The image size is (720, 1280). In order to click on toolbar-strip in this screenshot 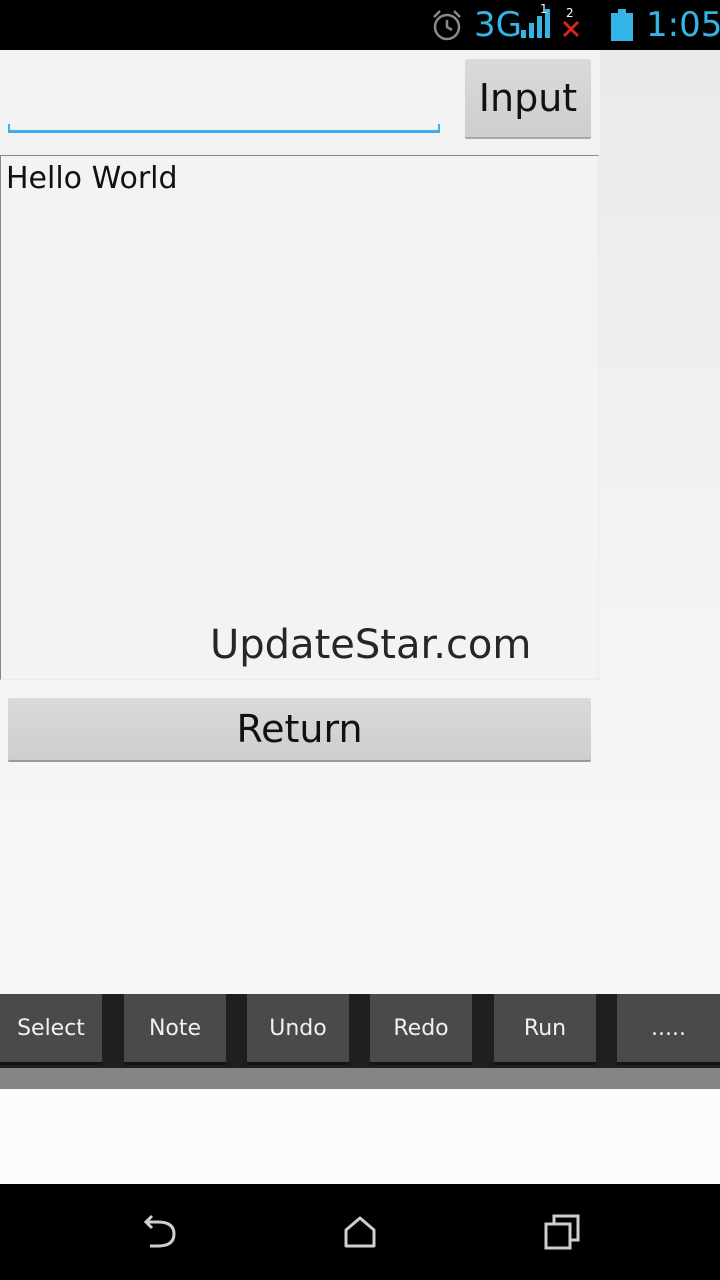, I will do `click(360, 1078)`.